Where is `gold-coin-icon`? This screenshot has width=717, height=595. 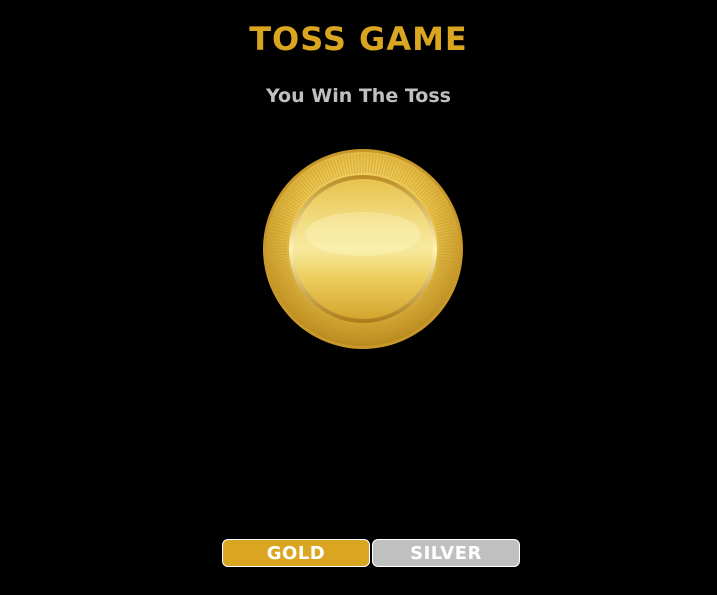
gold-coin-icon is located at coordinates (363, 249).